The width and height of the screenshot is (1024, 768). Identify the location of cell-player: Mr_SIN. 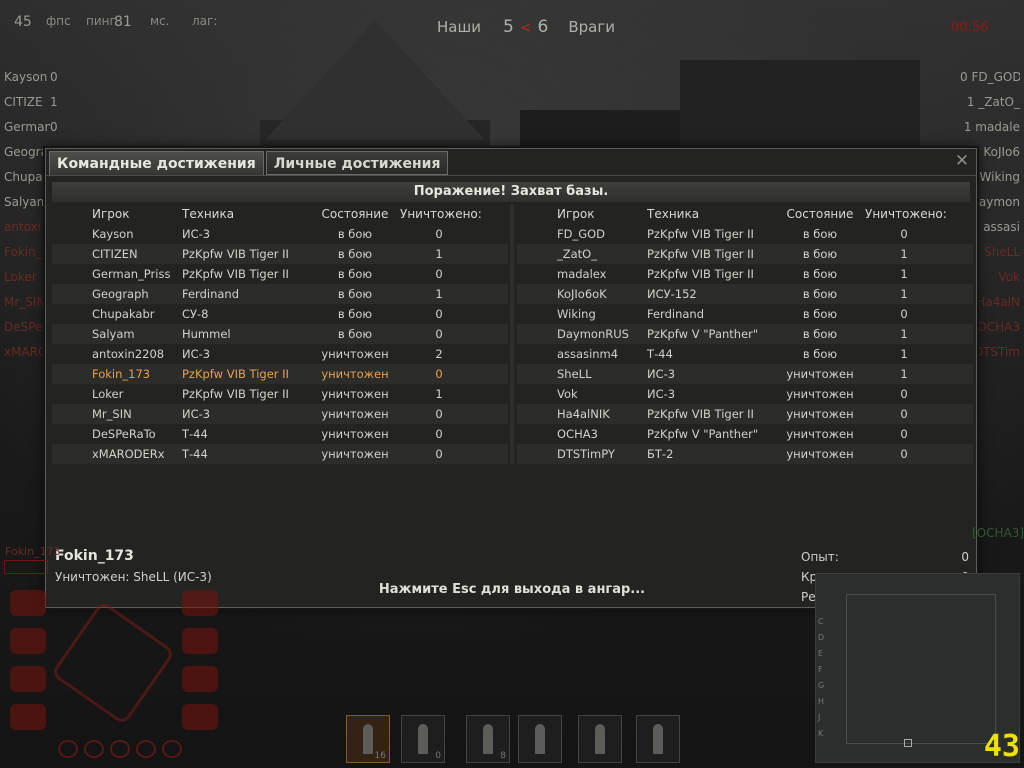
(112, 414).